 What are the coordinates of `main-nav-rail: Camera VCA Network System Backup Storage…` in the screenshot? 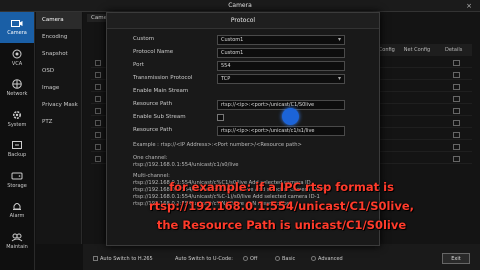 It's located at (17, 141).